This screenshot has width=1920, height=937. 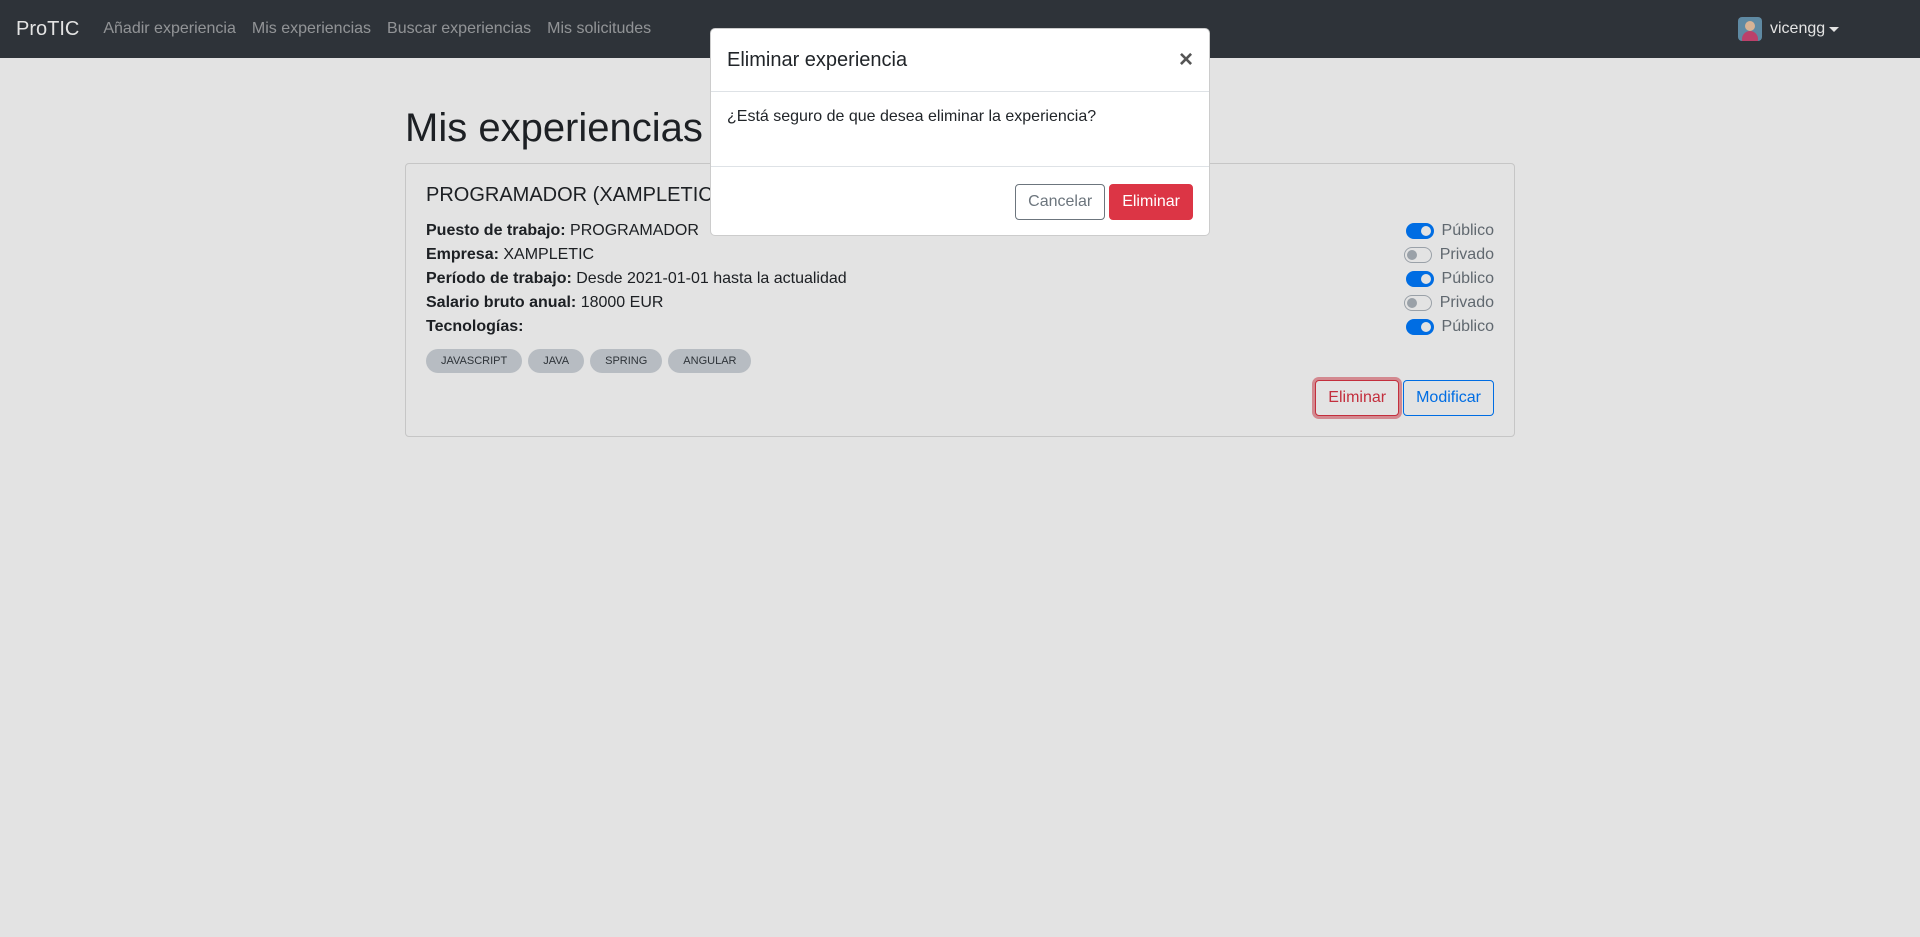 I want to click on modal-footer: Cancelar Eliminar, so click(x=960, y=201).